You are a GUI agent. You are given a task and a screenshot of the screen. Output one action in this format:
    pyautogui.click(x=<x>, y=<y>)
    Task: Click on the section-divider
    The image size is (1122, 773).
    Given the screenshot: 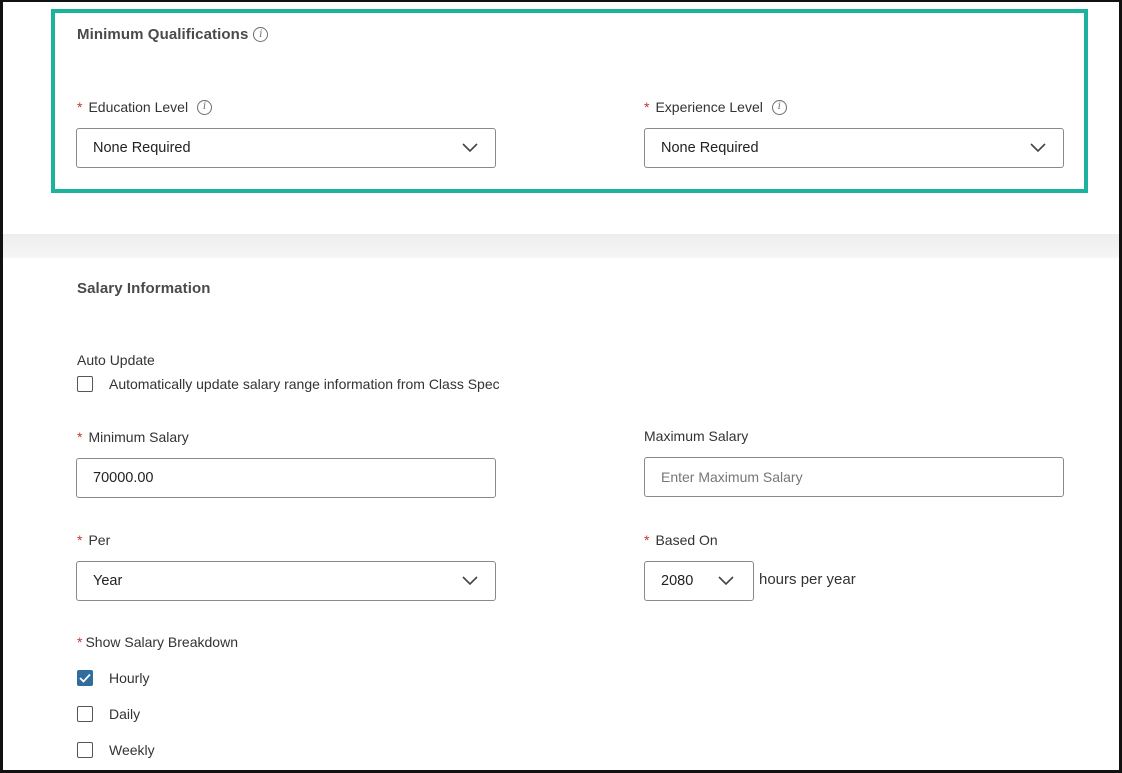 What is the action you would take?
    pyautogui.click(x=561, y=246)
    